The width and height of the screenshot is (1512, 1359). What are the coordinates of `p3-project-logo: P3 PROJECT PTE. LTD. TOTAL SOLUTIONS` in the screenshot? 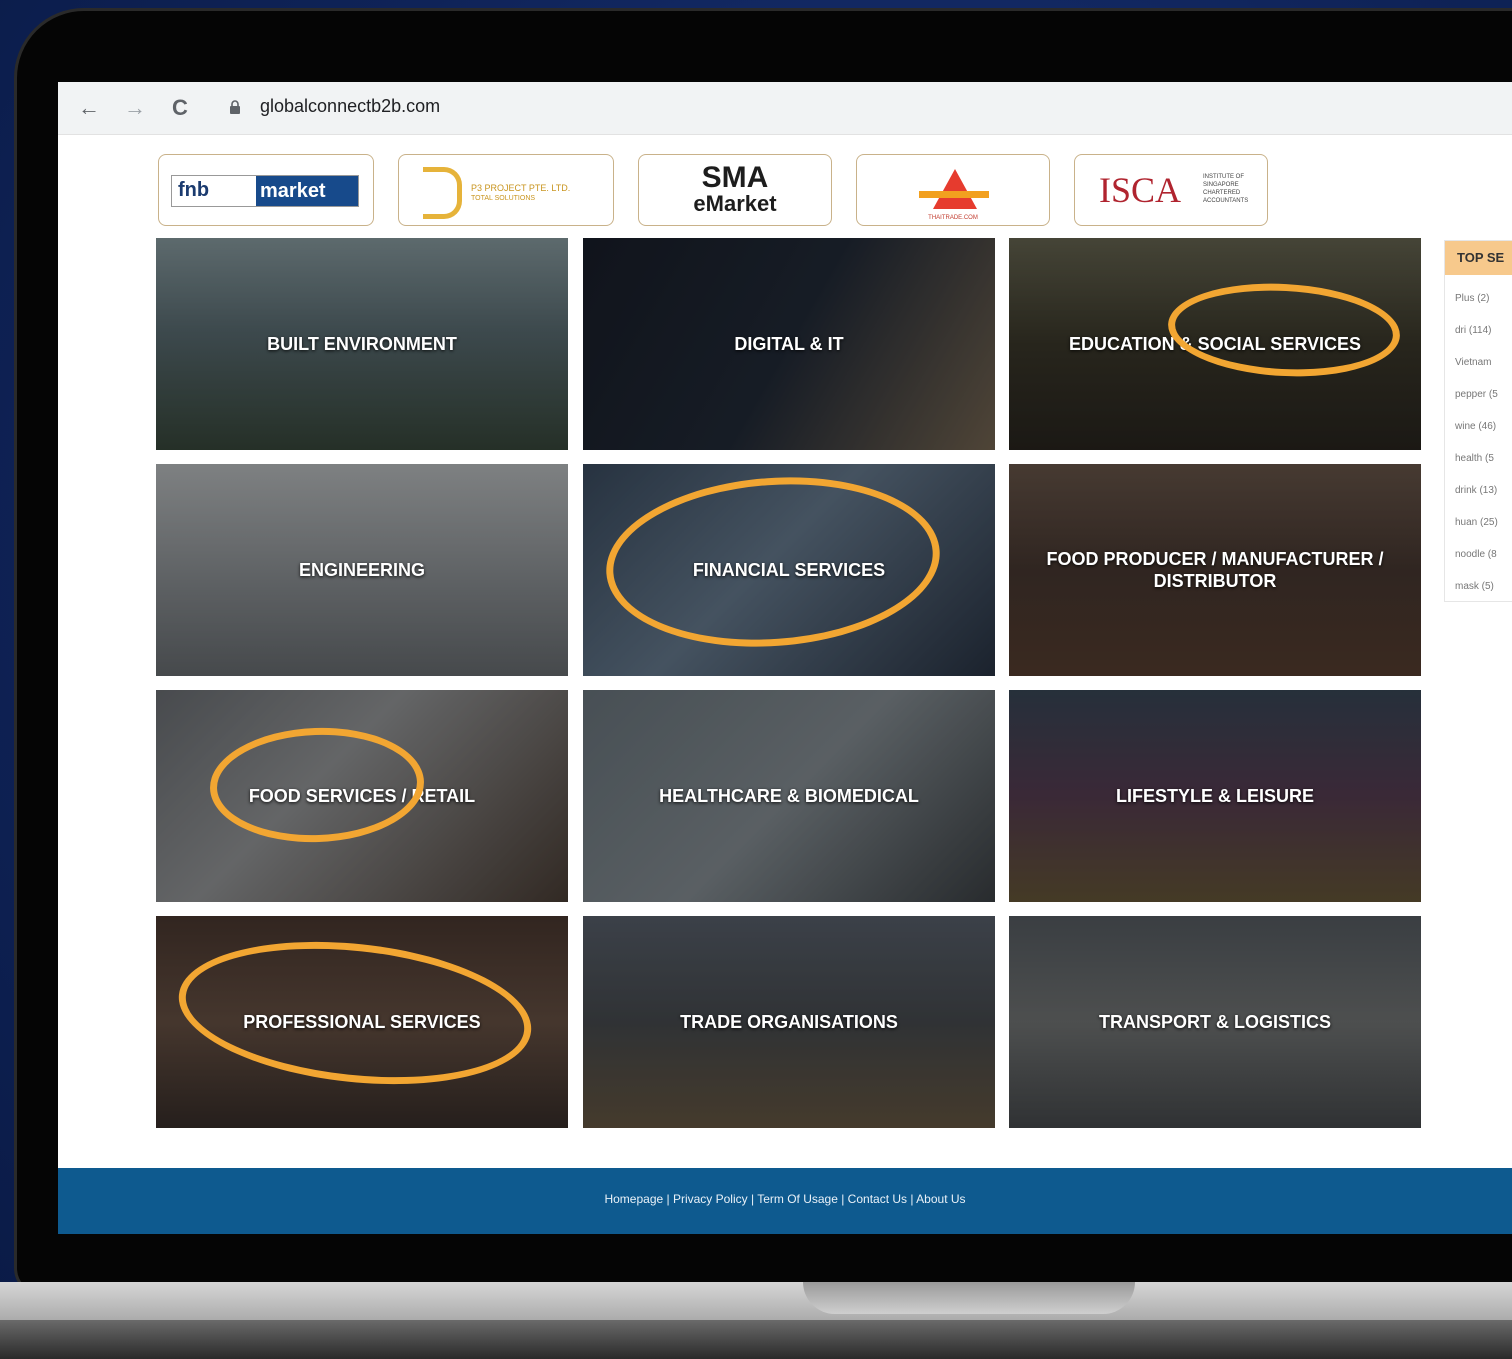 It's located at (506, 190).